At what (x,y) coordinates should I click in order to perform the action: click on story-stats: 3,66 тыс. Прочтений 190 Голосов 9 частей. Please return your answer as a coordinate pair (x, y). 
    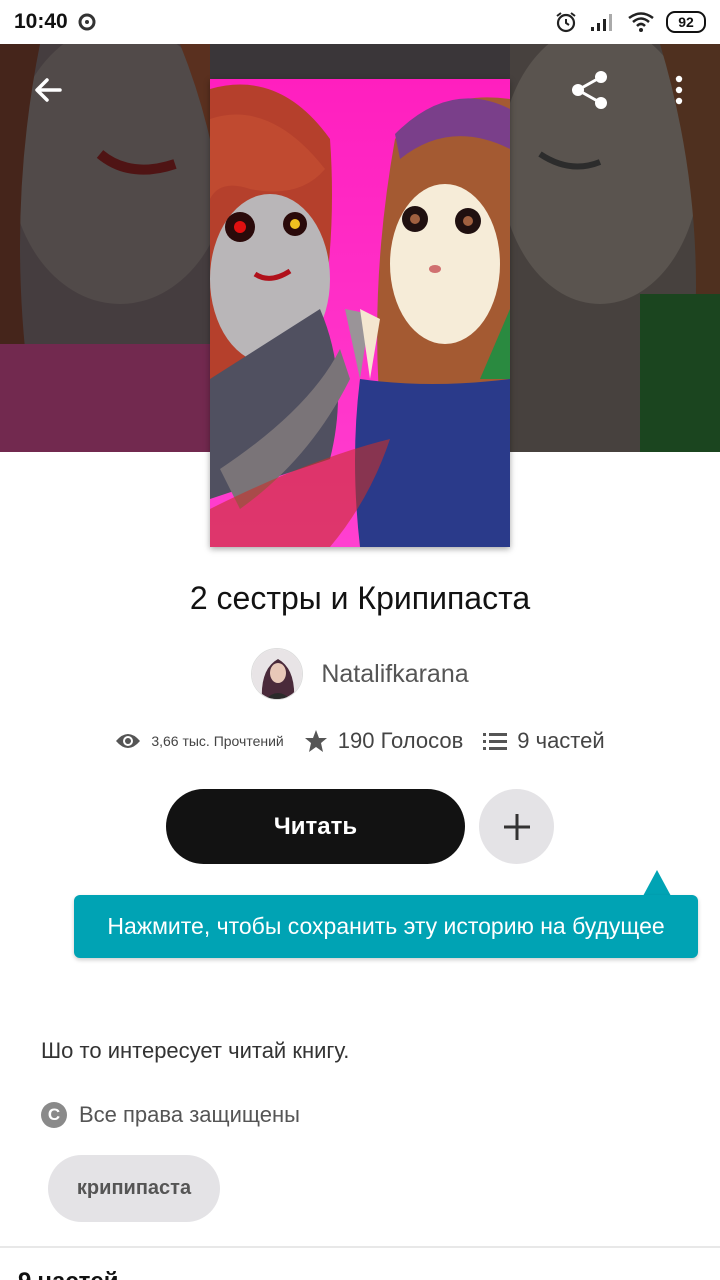
    Looking at the image, I should click on (360, 741).